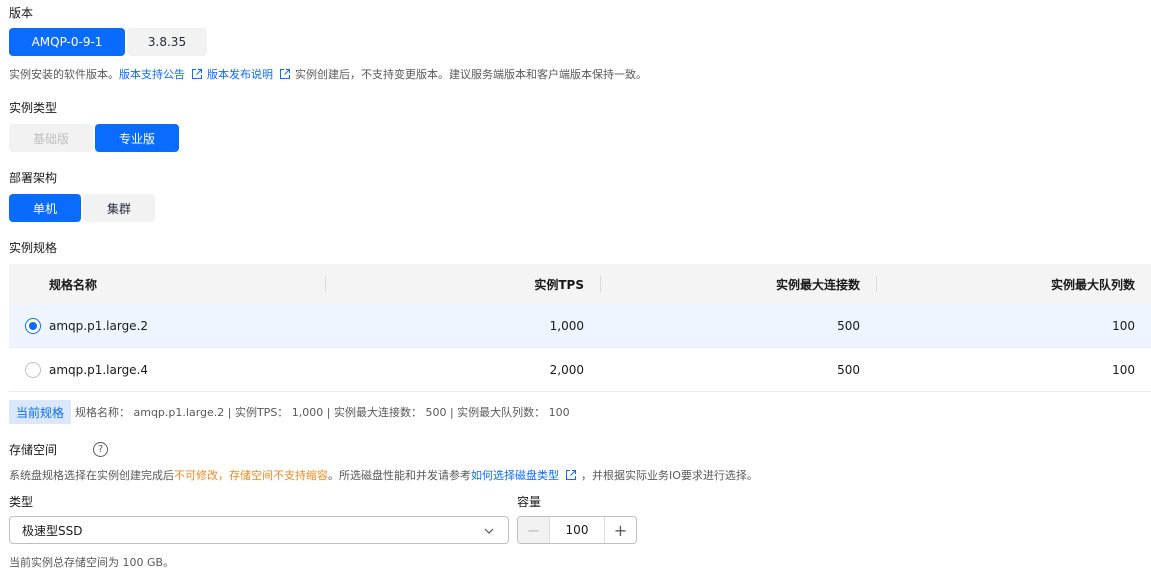 This screenshot has width=1151, height=578. Describe the element at coordinates (67, 42) in the screenshot. I see `version-option-amqp: AMQP-0-9-1` at that location.